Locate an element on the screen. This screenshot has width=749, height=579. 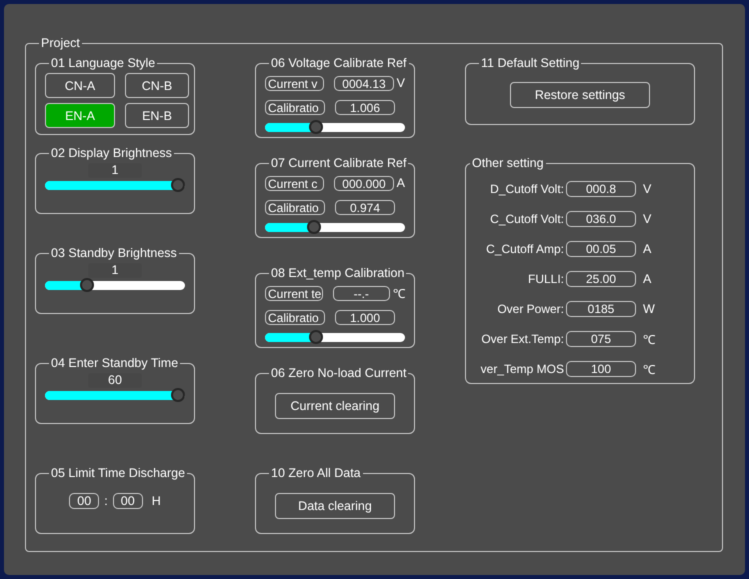
setting-label: C_Cutoff Amp: is located at coordinates (524, 249).